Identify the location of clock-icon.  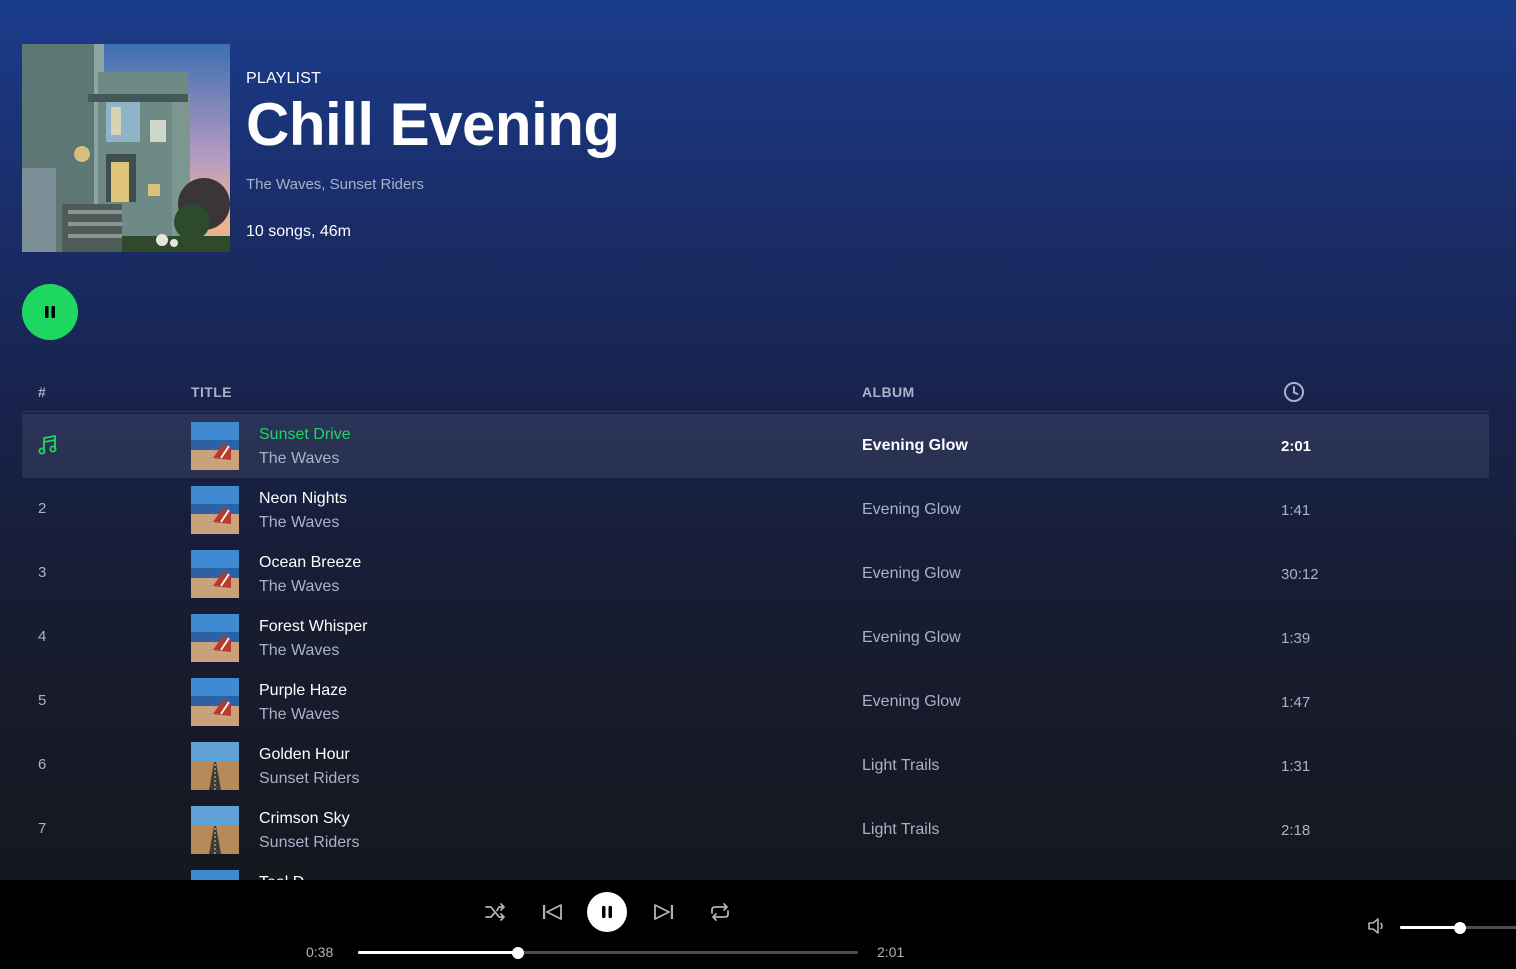
(1294, 393).